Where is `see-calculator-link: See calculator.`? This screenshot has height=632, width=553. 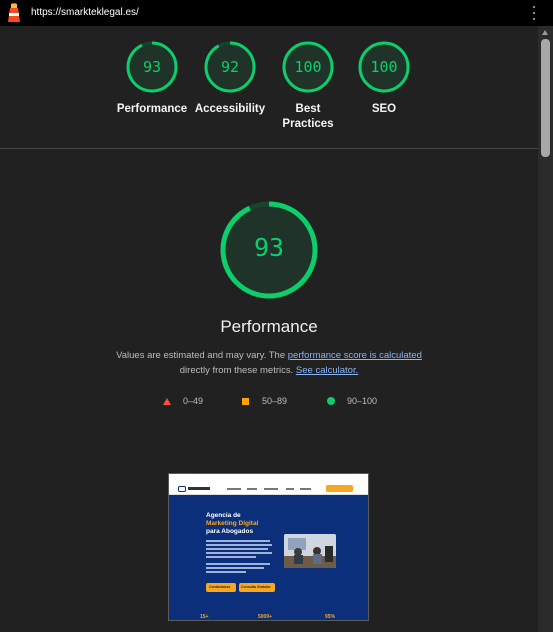 see-calculator-link: See calculator. is located at coordinates (327, 370).